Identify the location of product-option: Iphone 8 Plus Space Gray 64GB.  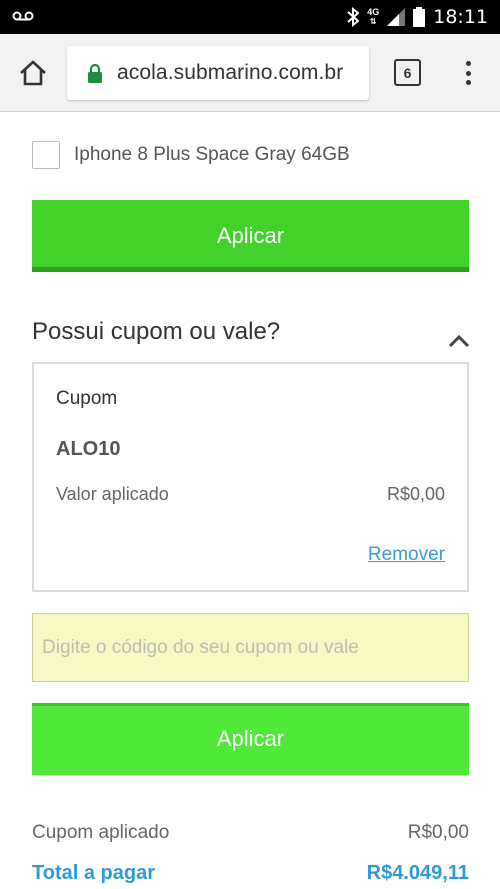
(191, 155).